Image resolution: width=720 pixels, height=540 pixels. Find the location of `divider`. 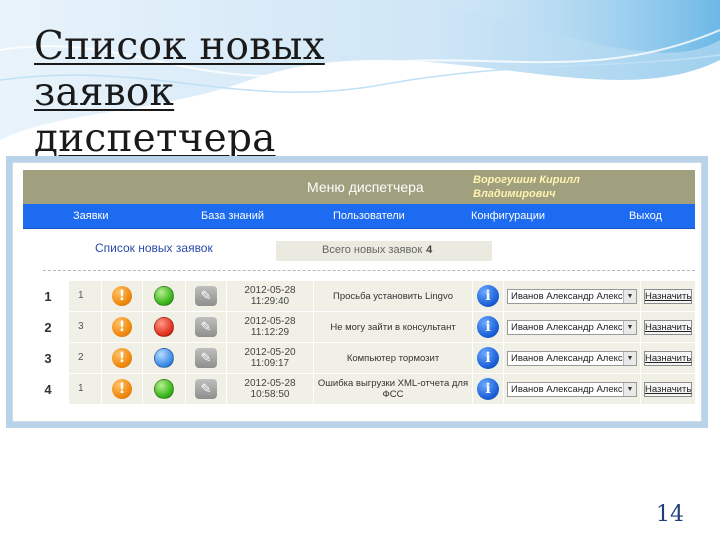

divider is located at coordinates (369, 270).